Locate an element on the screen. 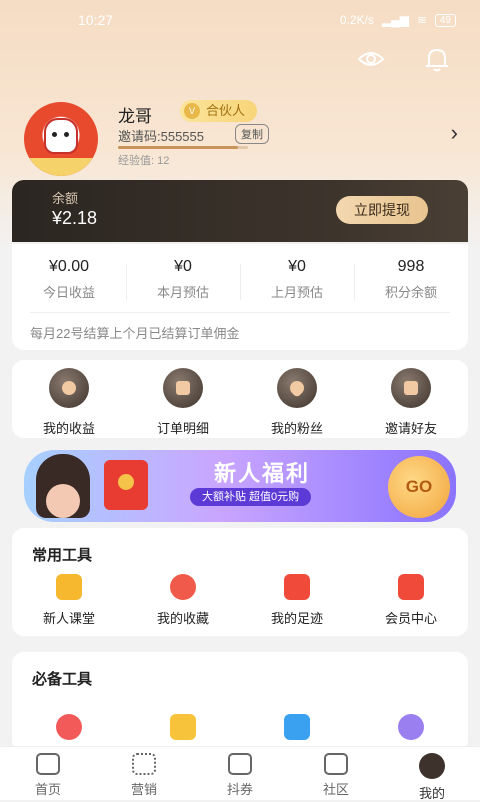 The width and height of the screenshot is (480, 802). badge-label: 合伙人 is located at coordinates (226, 110).